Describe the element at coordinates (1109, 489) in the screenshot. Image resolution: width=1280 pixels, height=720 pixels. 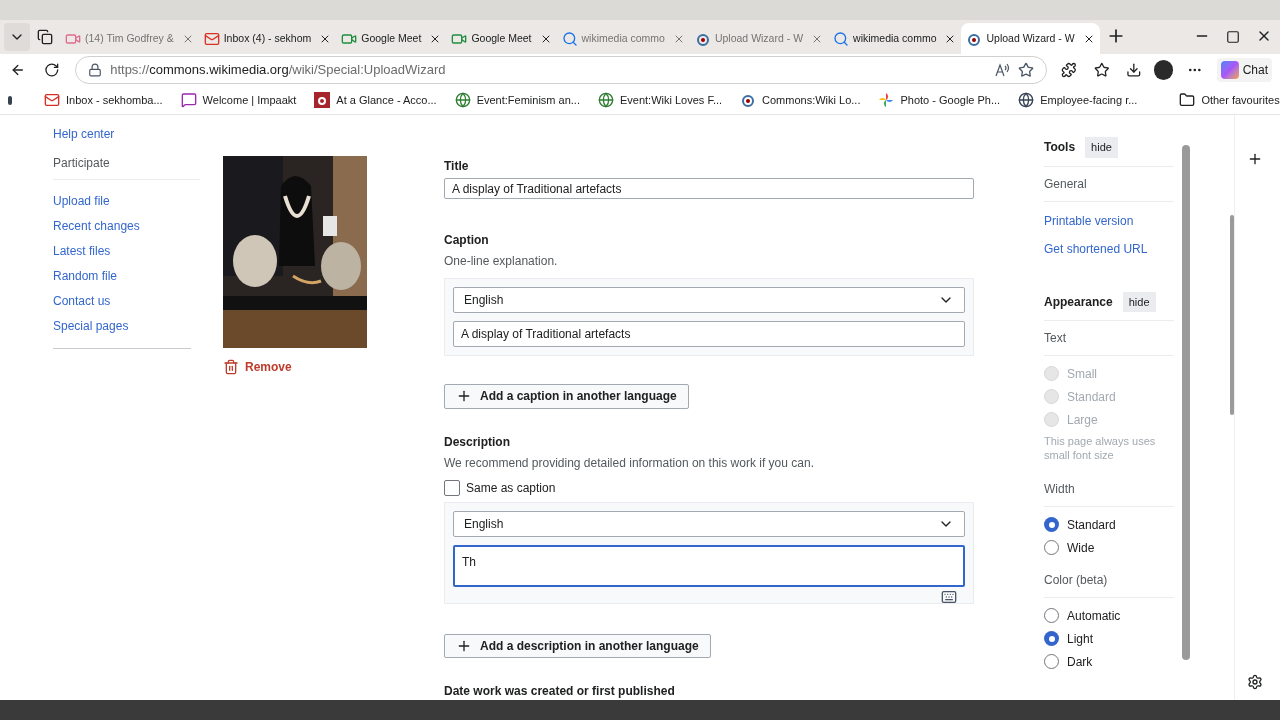
I see `section-label: Width` at that location.